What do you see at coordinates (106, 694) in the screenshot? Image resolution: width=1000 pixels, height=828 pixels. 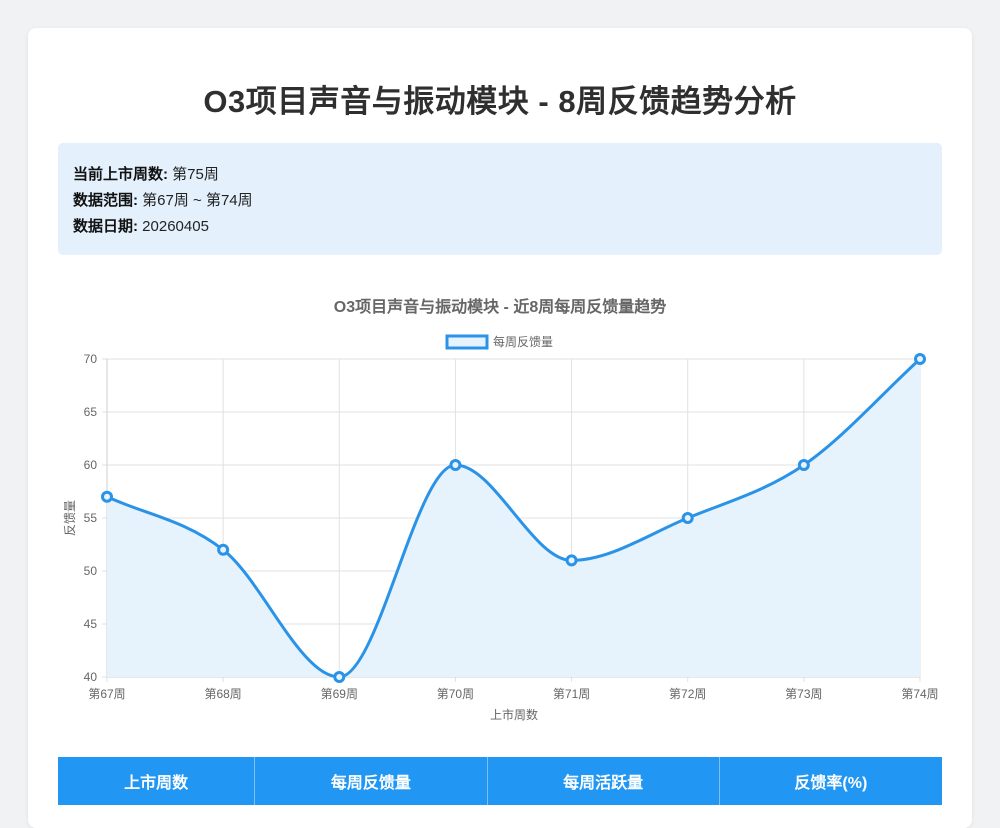 I see `x-tick-label: 第67周` at bounding box center [106, 694].